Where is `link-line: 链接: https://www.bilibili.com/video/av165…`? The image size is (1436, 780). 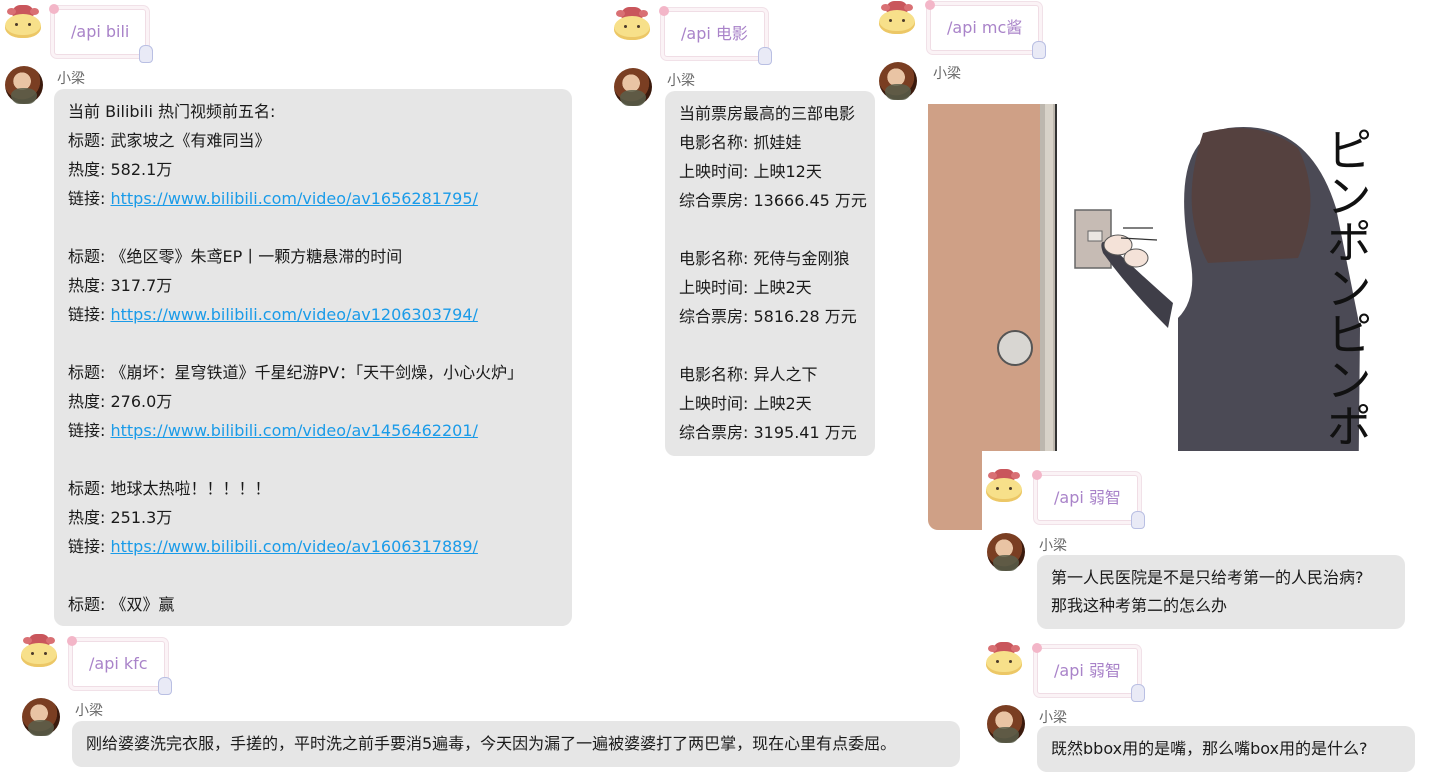 link-line: 链接: https://www.bilibili.com/video/av165… is located at coordinates (313, 198).